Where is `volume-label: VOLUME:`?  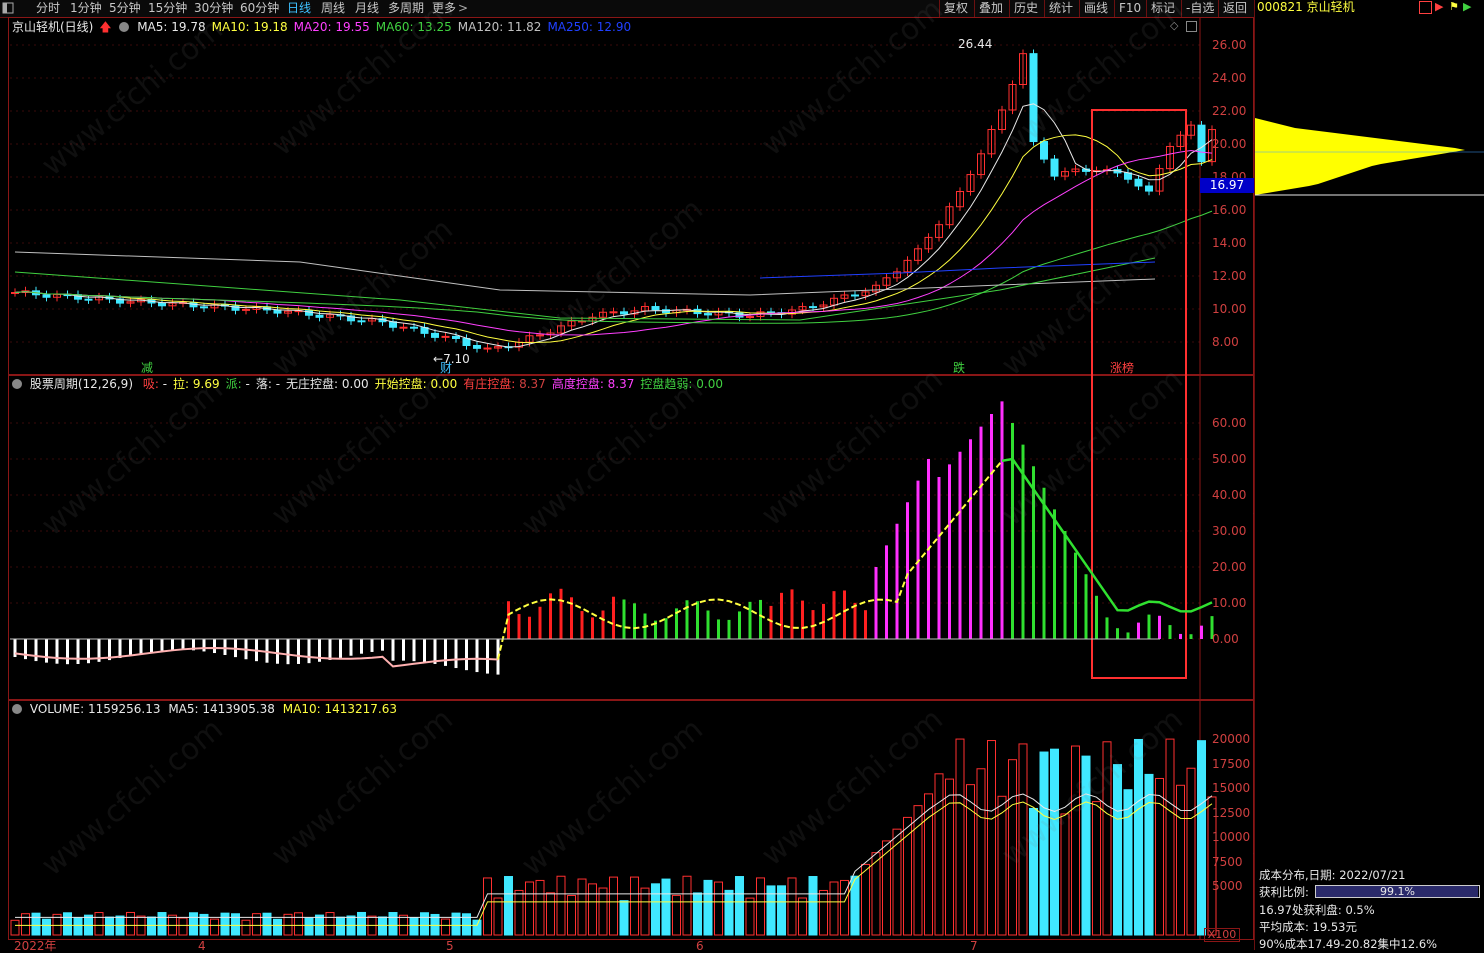 volume-label: VOLUME: is located at coordinates (57, 709).